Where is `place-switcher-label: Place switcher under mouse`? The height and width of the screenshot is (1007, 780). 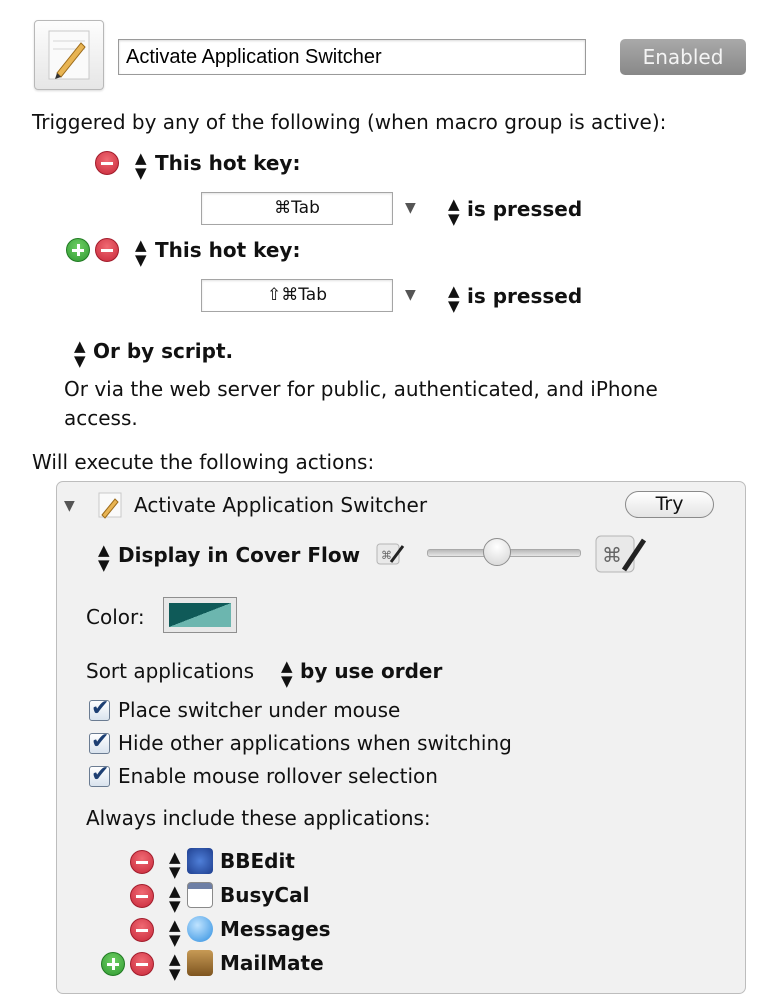
place-switcher-label: Place switcher under mouse is located at coordinates (259, 710).